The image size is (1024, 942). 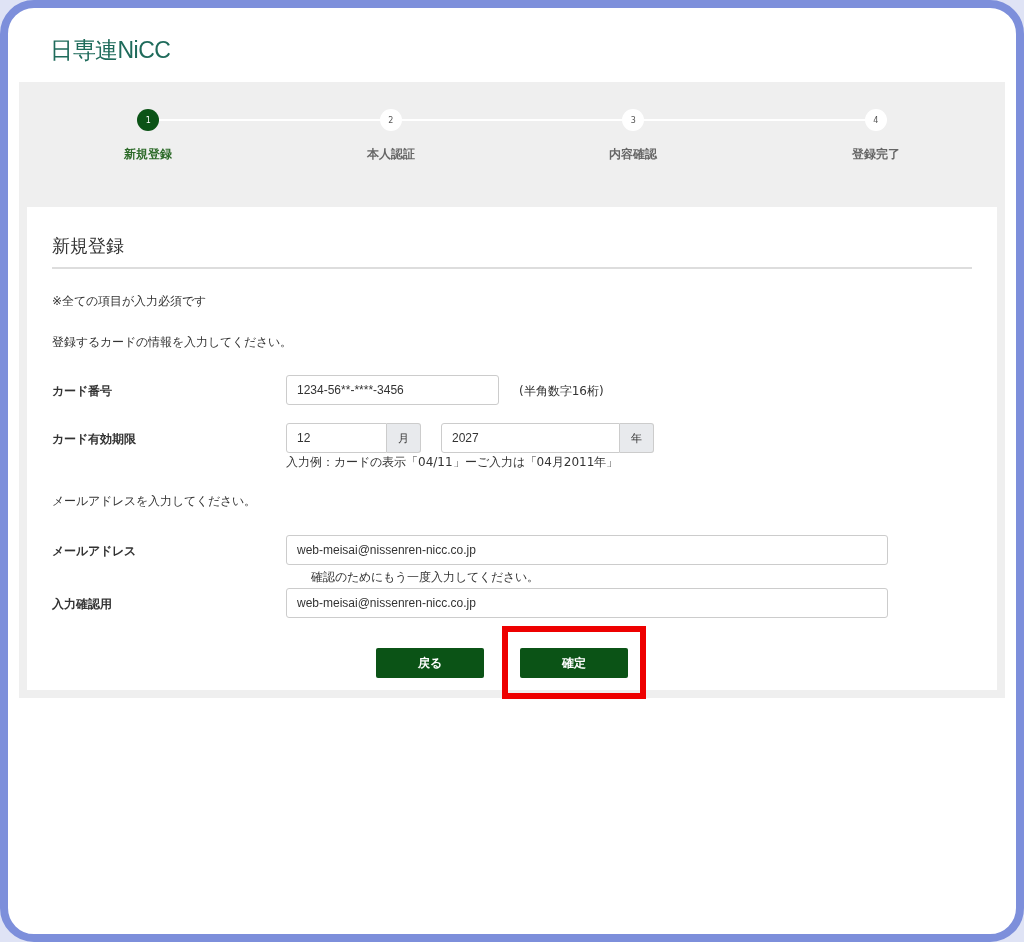 What do you see at coordinates (512, 238) in the screenshot?
I see `page-title: 新規登録` at bounding box center [512, 238].